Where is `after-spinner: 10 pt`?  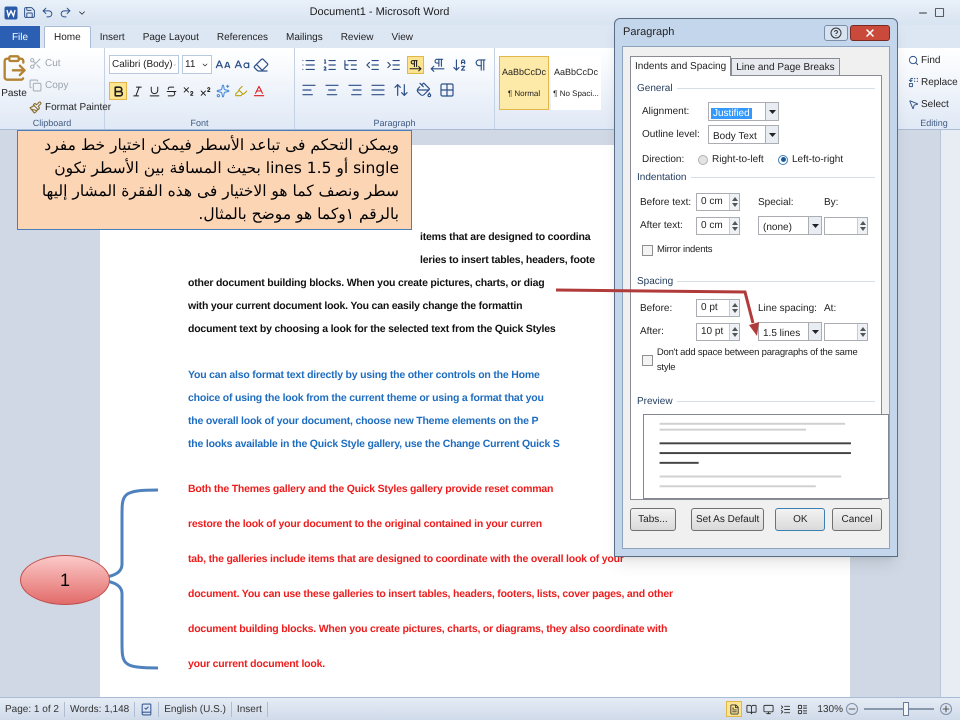
after-spinner: 10 pt is located at coordinates (718, 331).